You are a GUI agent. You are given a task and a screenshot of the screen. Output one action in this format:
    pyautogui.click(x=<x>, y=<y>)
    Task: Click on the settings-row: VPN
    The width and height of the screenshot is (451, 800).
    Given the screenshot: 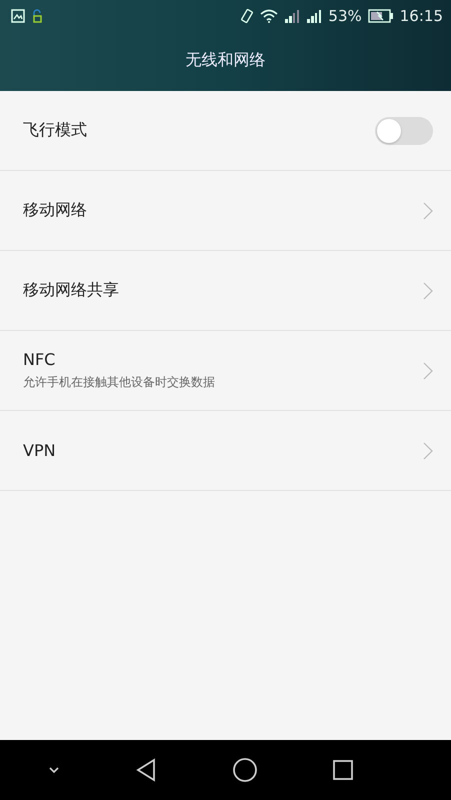 What is the action you would take?
    pyautogui.click(x=225, y=451)
    